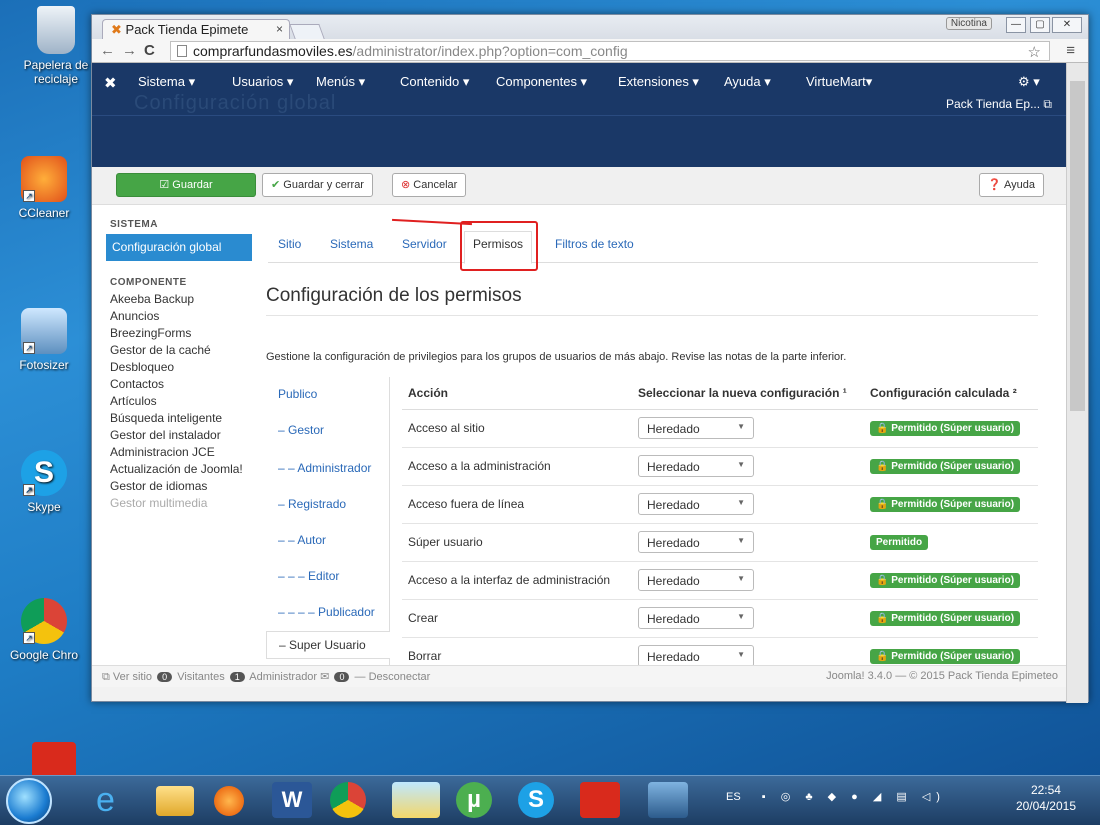 The image size is (1100, 825). What do you see at coordinates (882, 580) in the screenshot?
I see `lock-icon: 🔒` at bounding box center [882, 580].